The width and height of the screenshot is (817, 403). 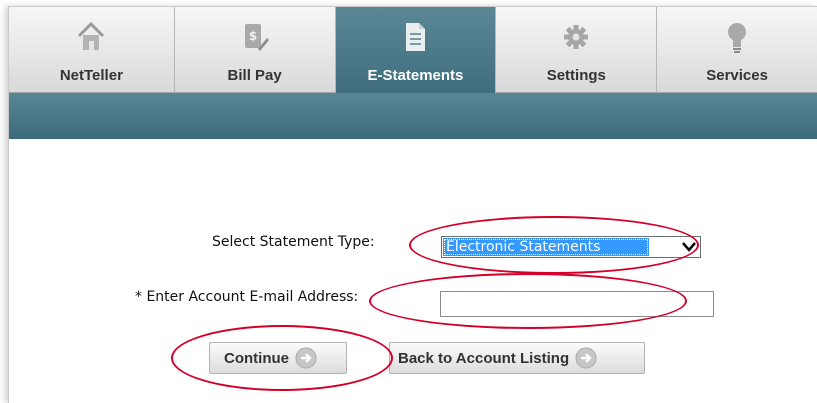 I want to click on statement-type-selected-value: Electronic Statements, so click(x=546, y=247).